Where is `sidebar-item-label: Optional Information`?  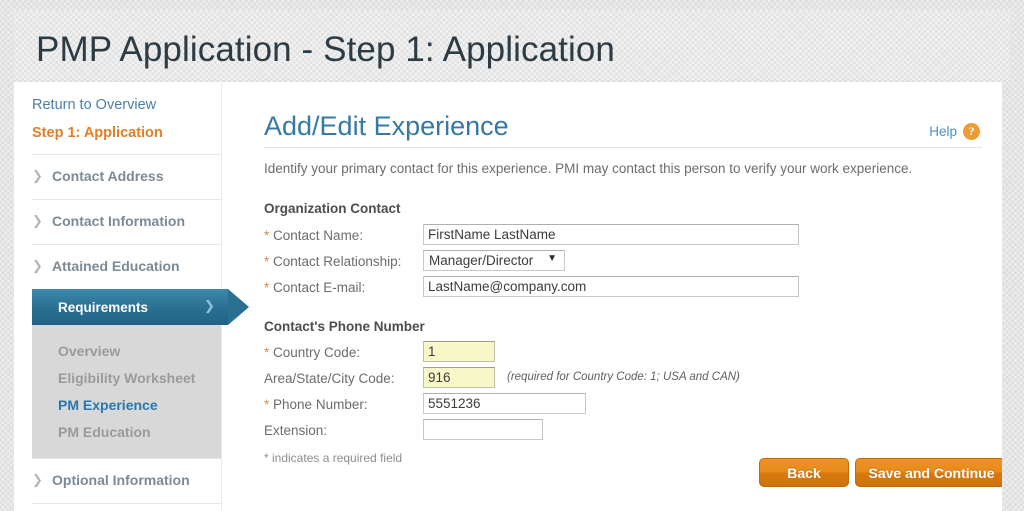
sidebar-item-label: Optional Information is located at coordinates (121, 480).